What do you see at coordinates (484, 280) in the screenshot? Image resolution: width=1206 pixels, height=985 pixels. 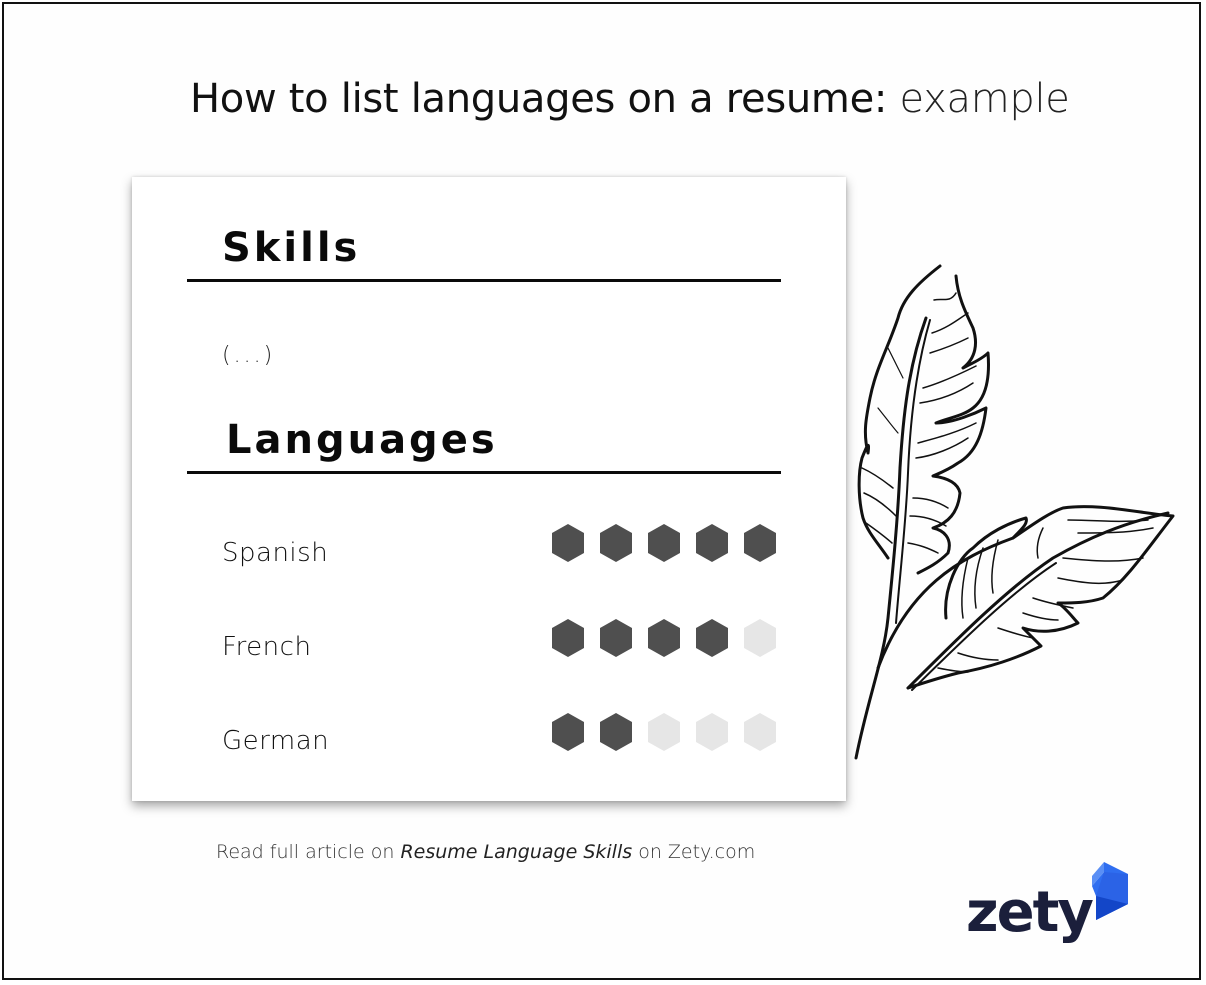 I see `skills-divider` at bounding box center [484, 280].